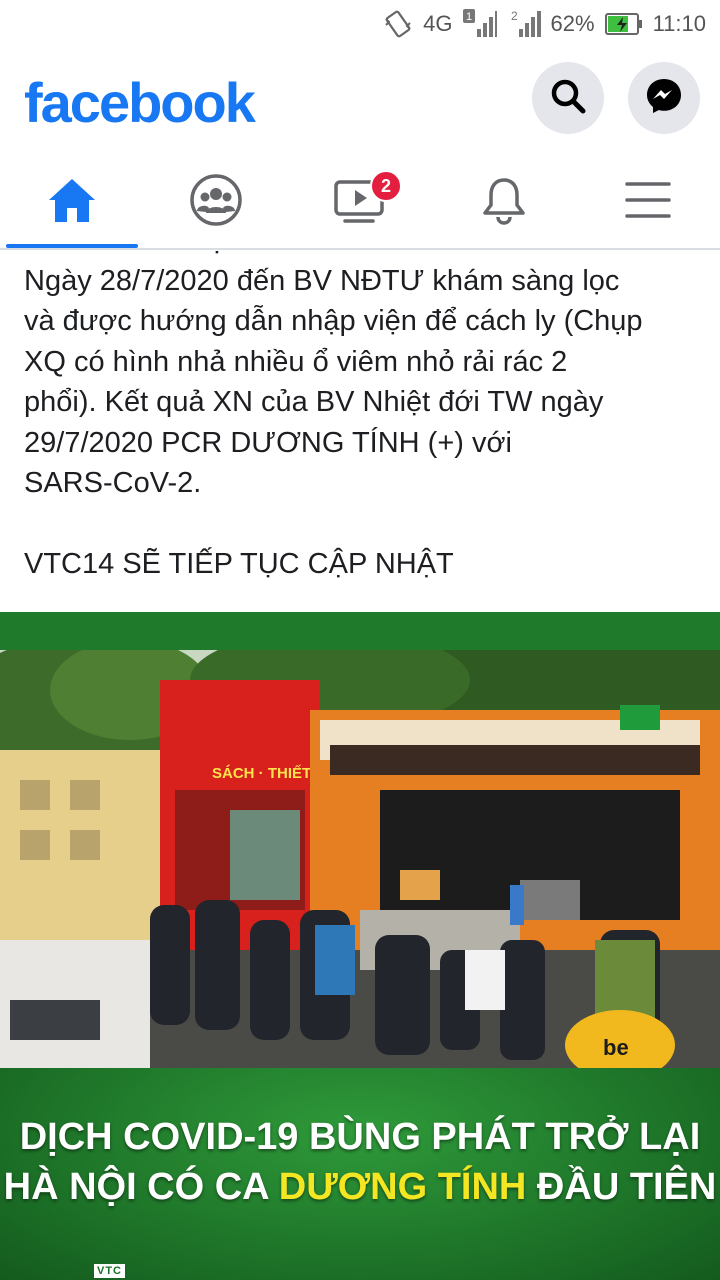 The image size is (720, 1280). Describe the element at coordinates (479, 24) in the screenshot. I see `signal-sim1-icon: 1` at that location.